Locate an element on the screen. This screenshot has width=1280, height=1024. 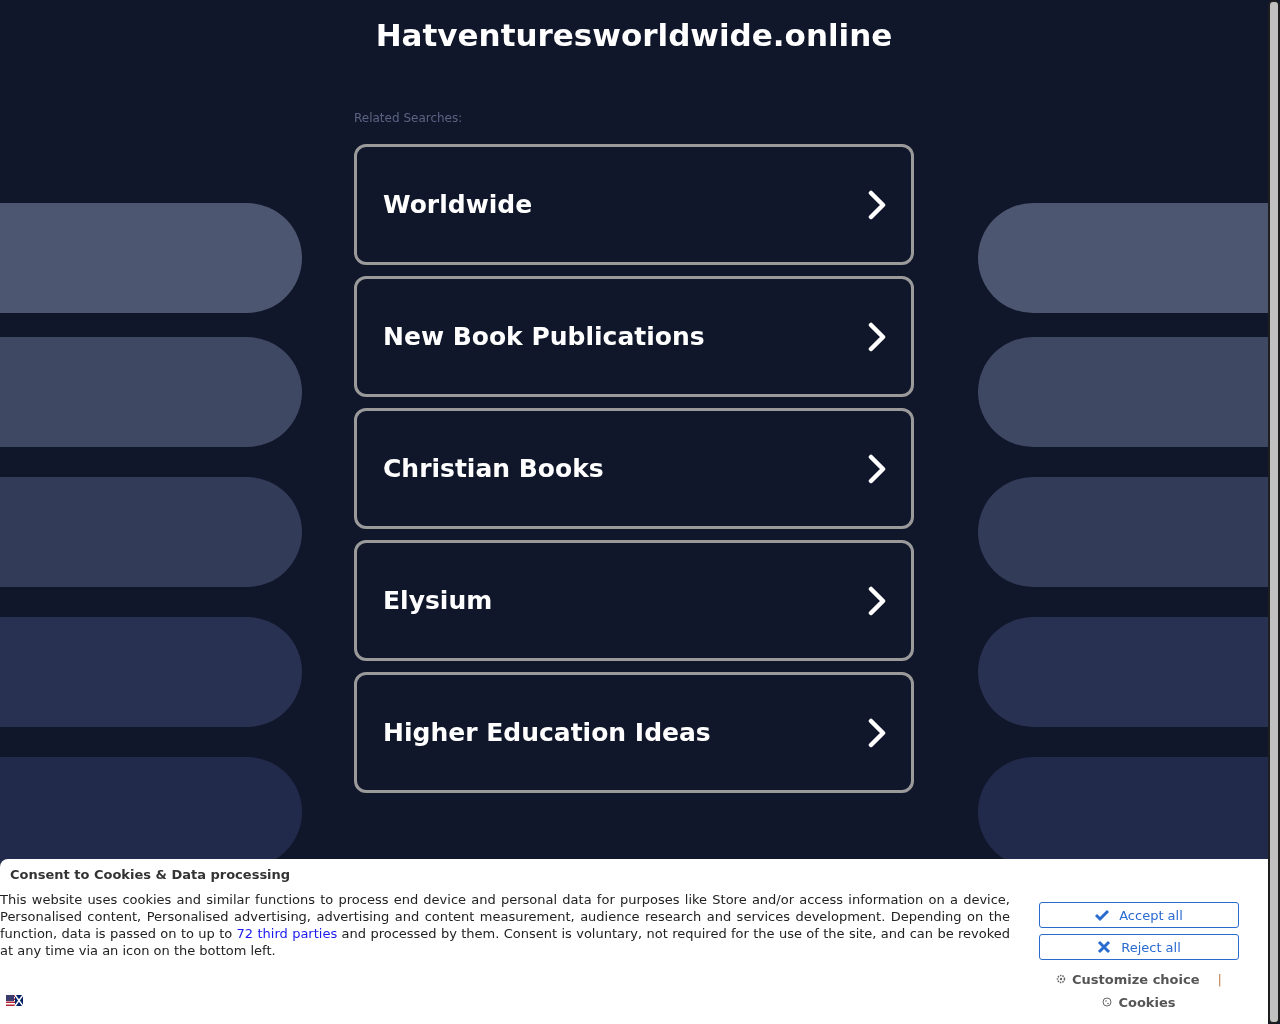
checkmark-icon is located at coordinates (1102, 915).